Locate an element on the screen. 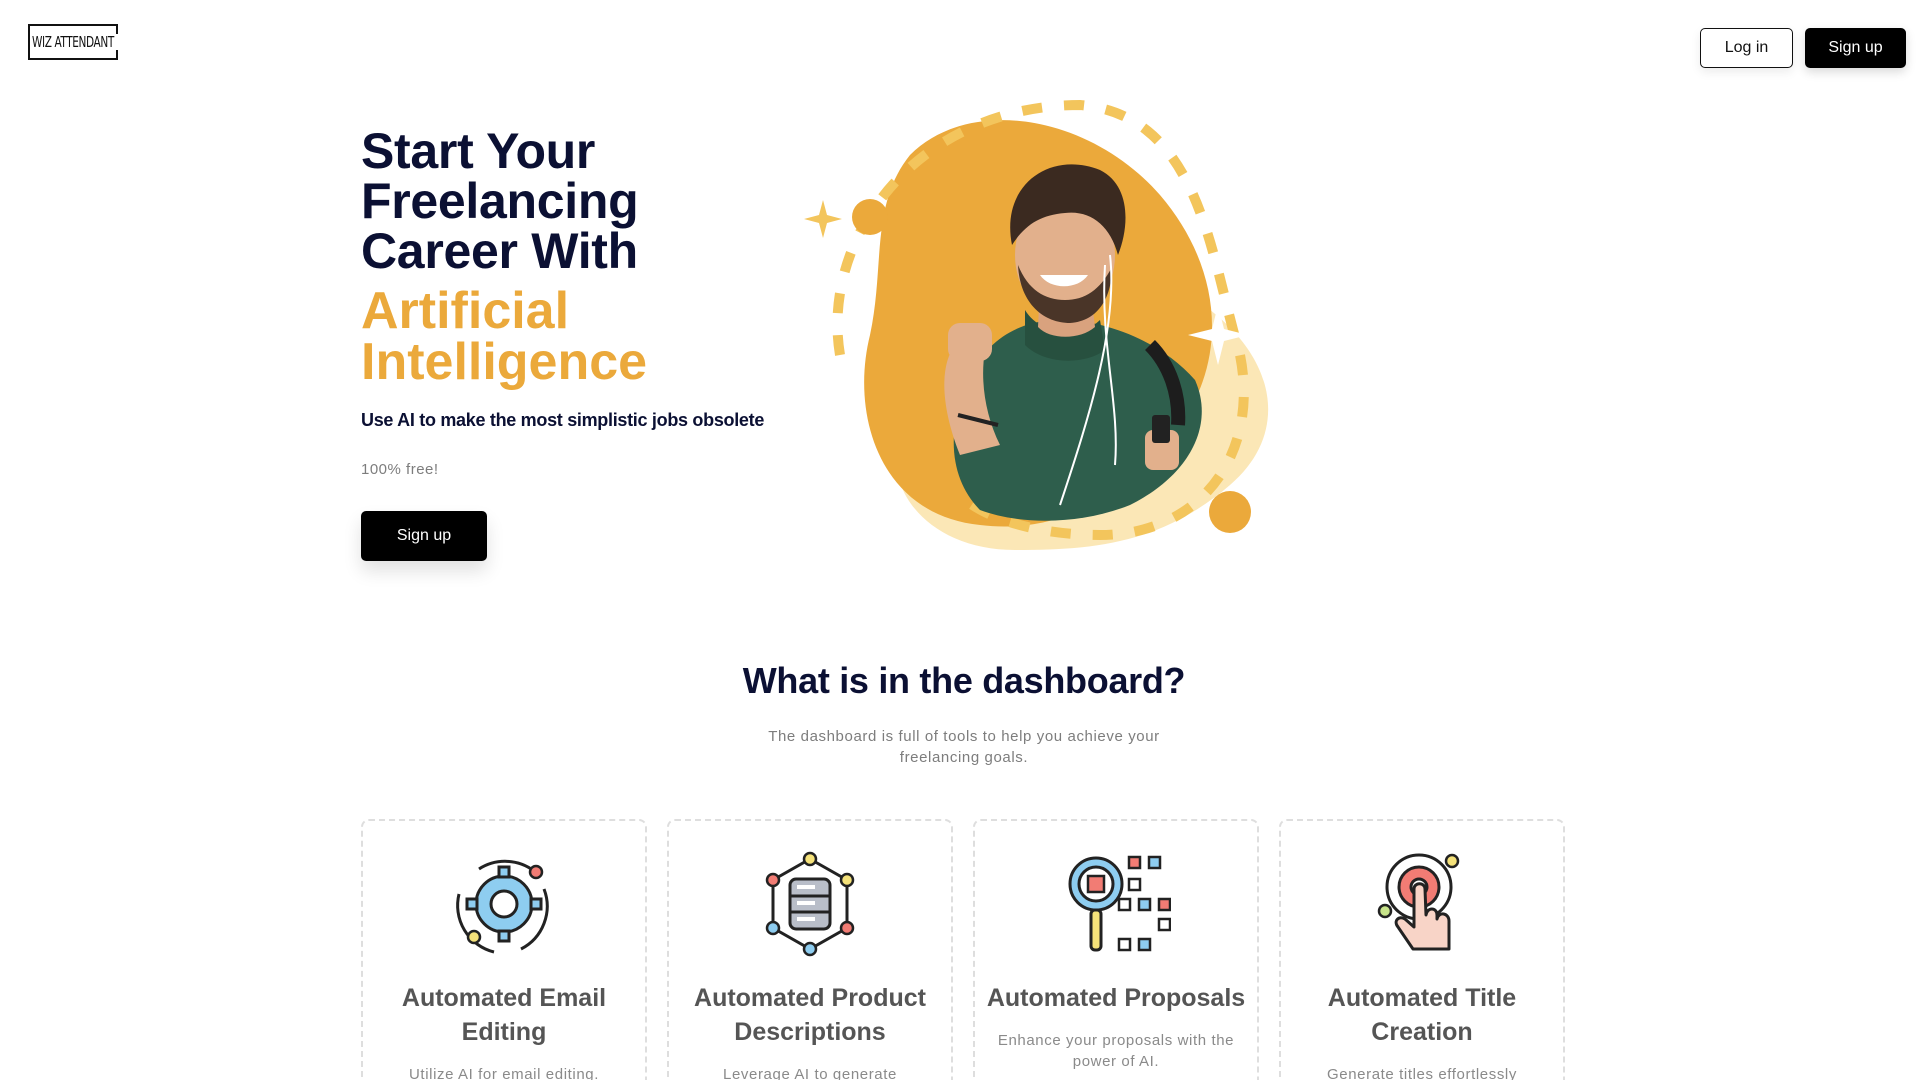 The width and height of the screenshot is (1920, 1080). touch-target-icon is located at coordinates (1422, 904).